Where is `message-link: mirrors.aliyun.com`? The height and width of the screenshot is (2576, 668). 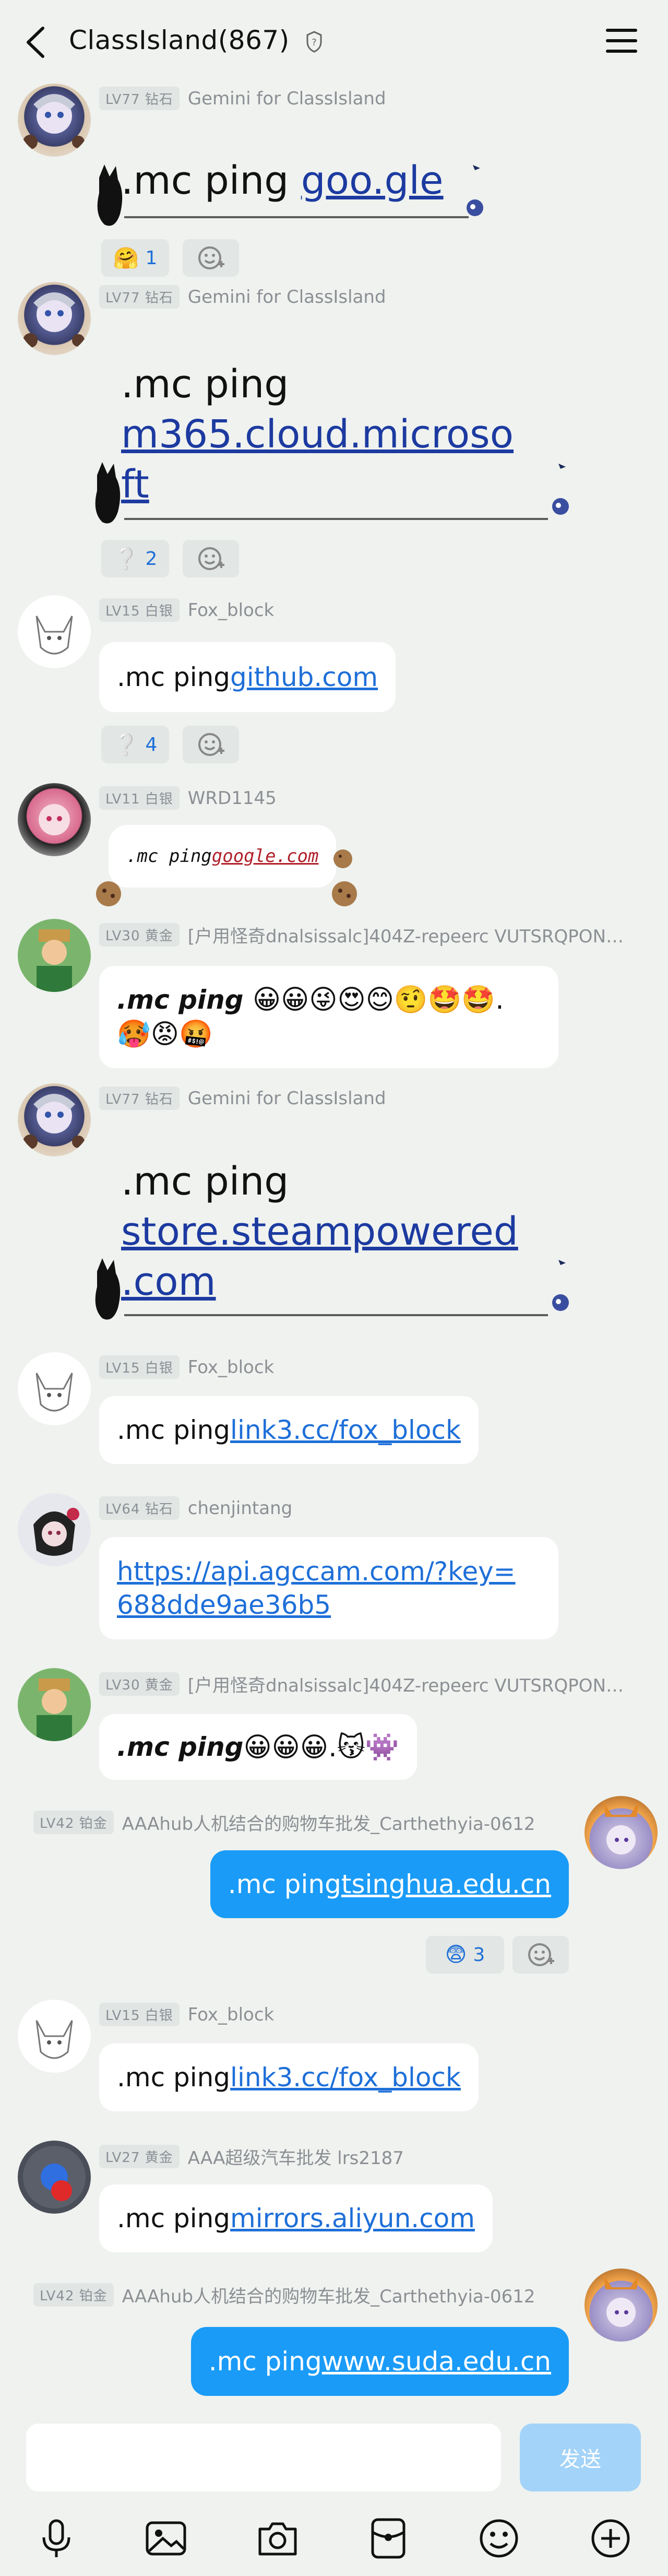
message-link: mirrors.aliyun.com is located at coordinates (352, 2218).